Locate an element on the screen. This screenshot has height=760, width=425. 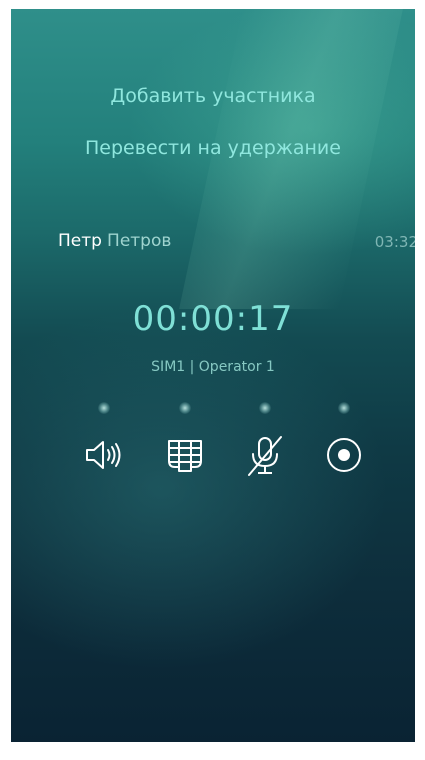
keypad-button is located at coordinates (185, 455).